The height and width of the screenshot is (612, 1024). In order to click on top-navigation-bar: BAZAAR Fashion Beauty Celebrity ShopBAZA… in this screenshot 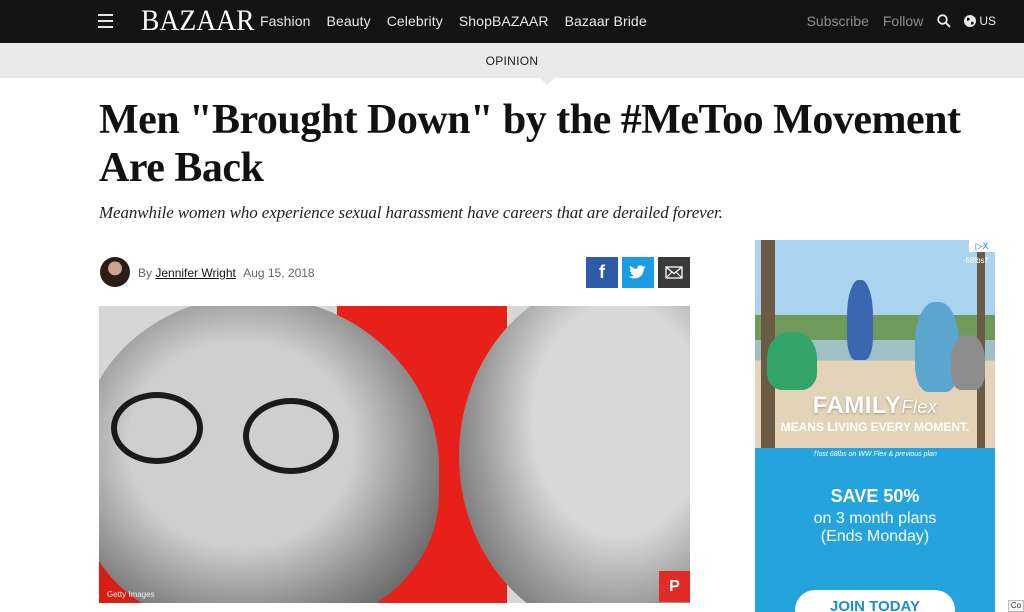, I will do `click(512, 21)`.